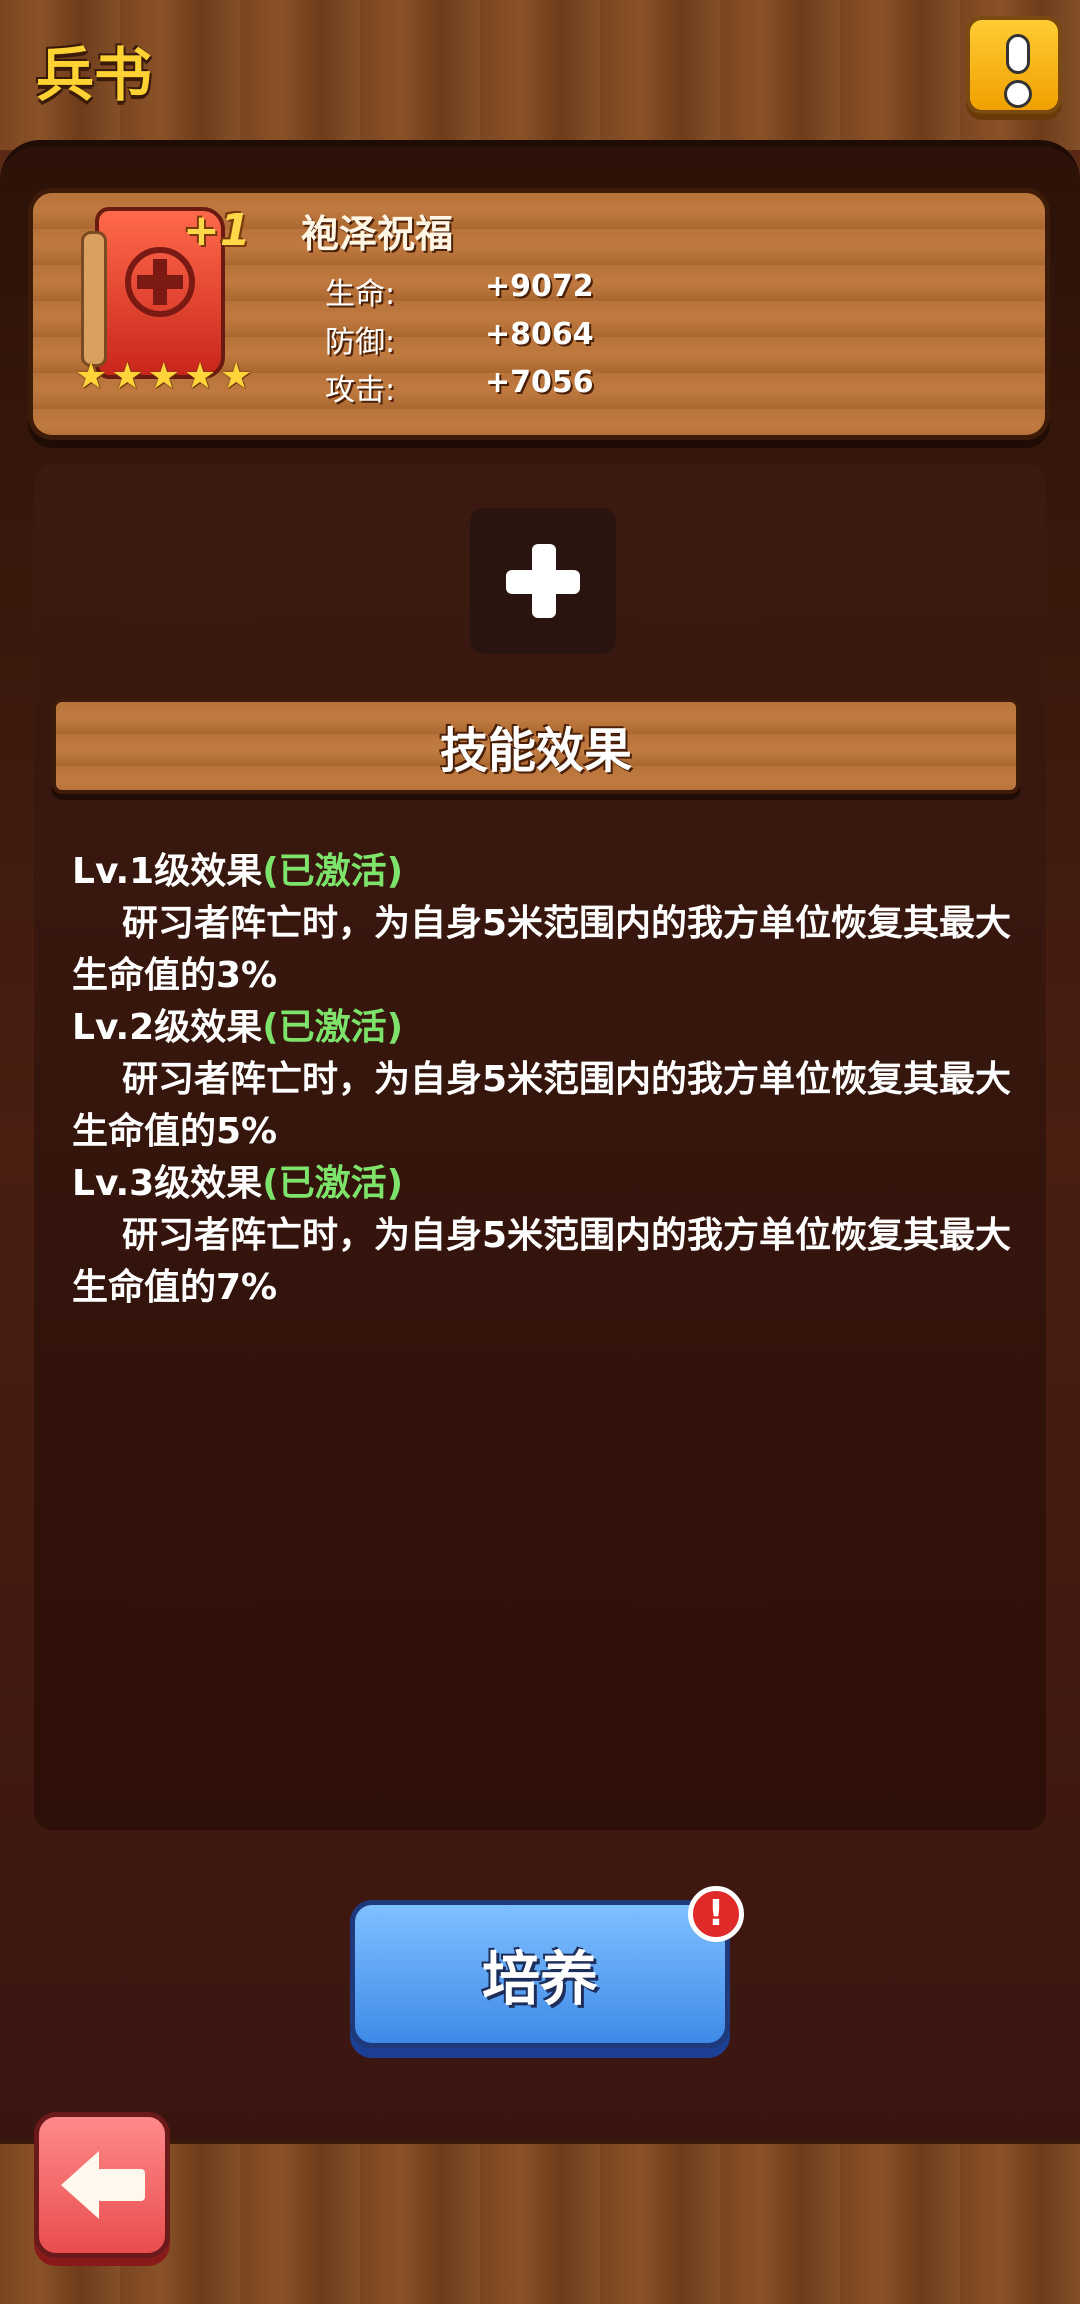 Image resolution: width=1080 pixels, height=2304 pixels. I want to click on back-button, so click(102, 2185).